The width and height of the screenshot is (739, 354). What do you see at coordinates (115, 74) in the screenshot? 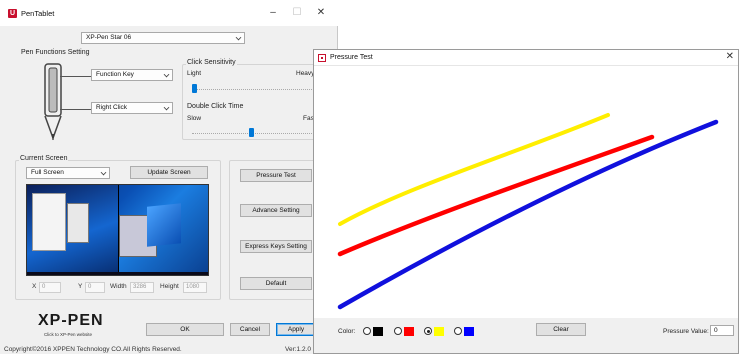
I see `upper-button-value: Function Key` at bounding box center [115, 74].